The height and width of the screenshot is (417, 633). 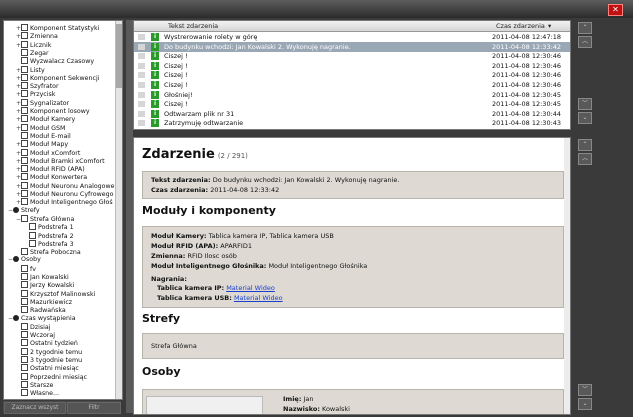 I want to click on tree-item: Podstrefa 3, so click(x=49, y=243).